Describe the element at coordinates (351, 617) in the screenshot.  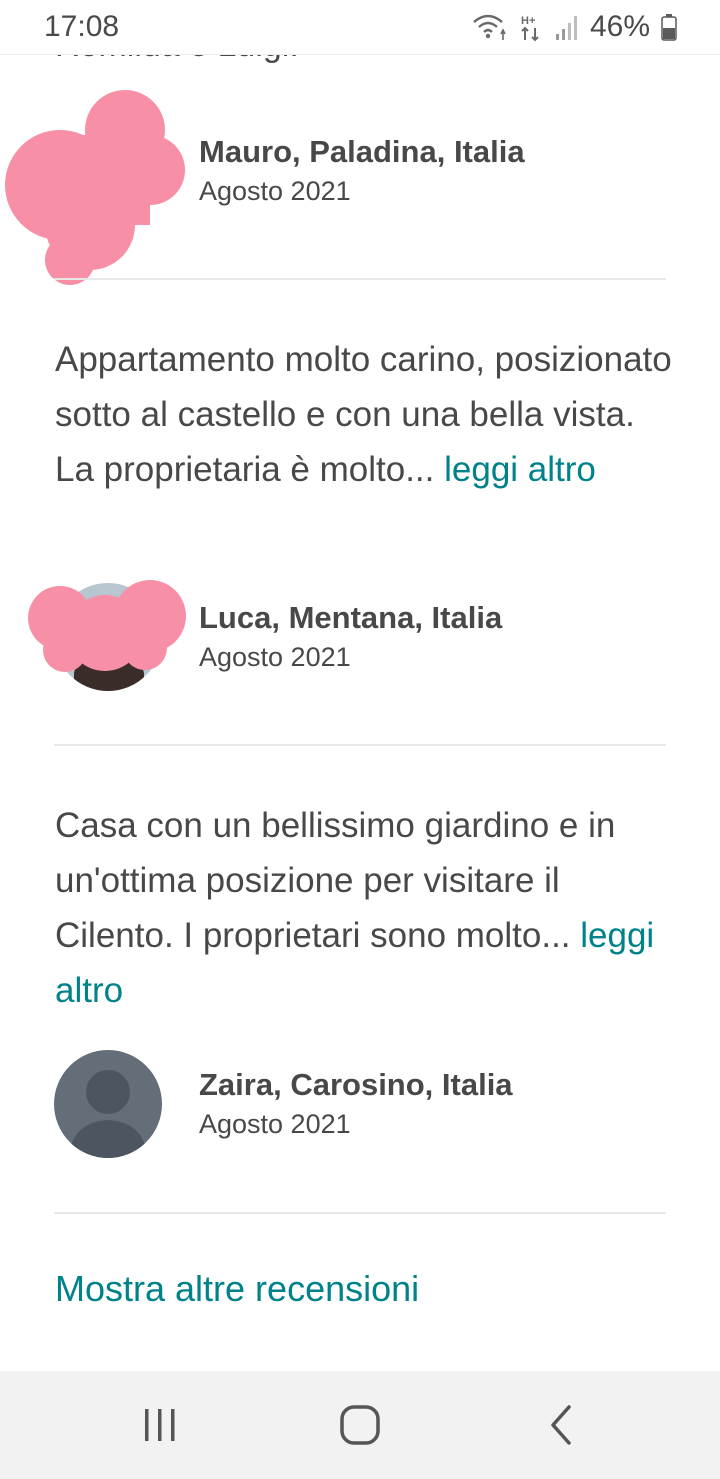
I see `author-name: Luca, Mentana, Italia` at that location.